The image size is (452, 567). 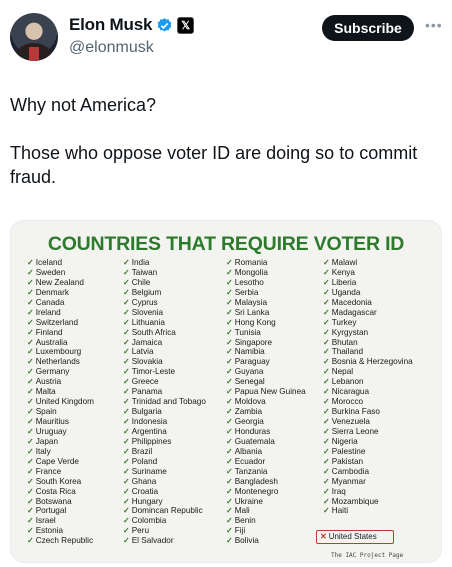 I want to click on country-item: ✓ Haiti, so click(x=368, y=511).